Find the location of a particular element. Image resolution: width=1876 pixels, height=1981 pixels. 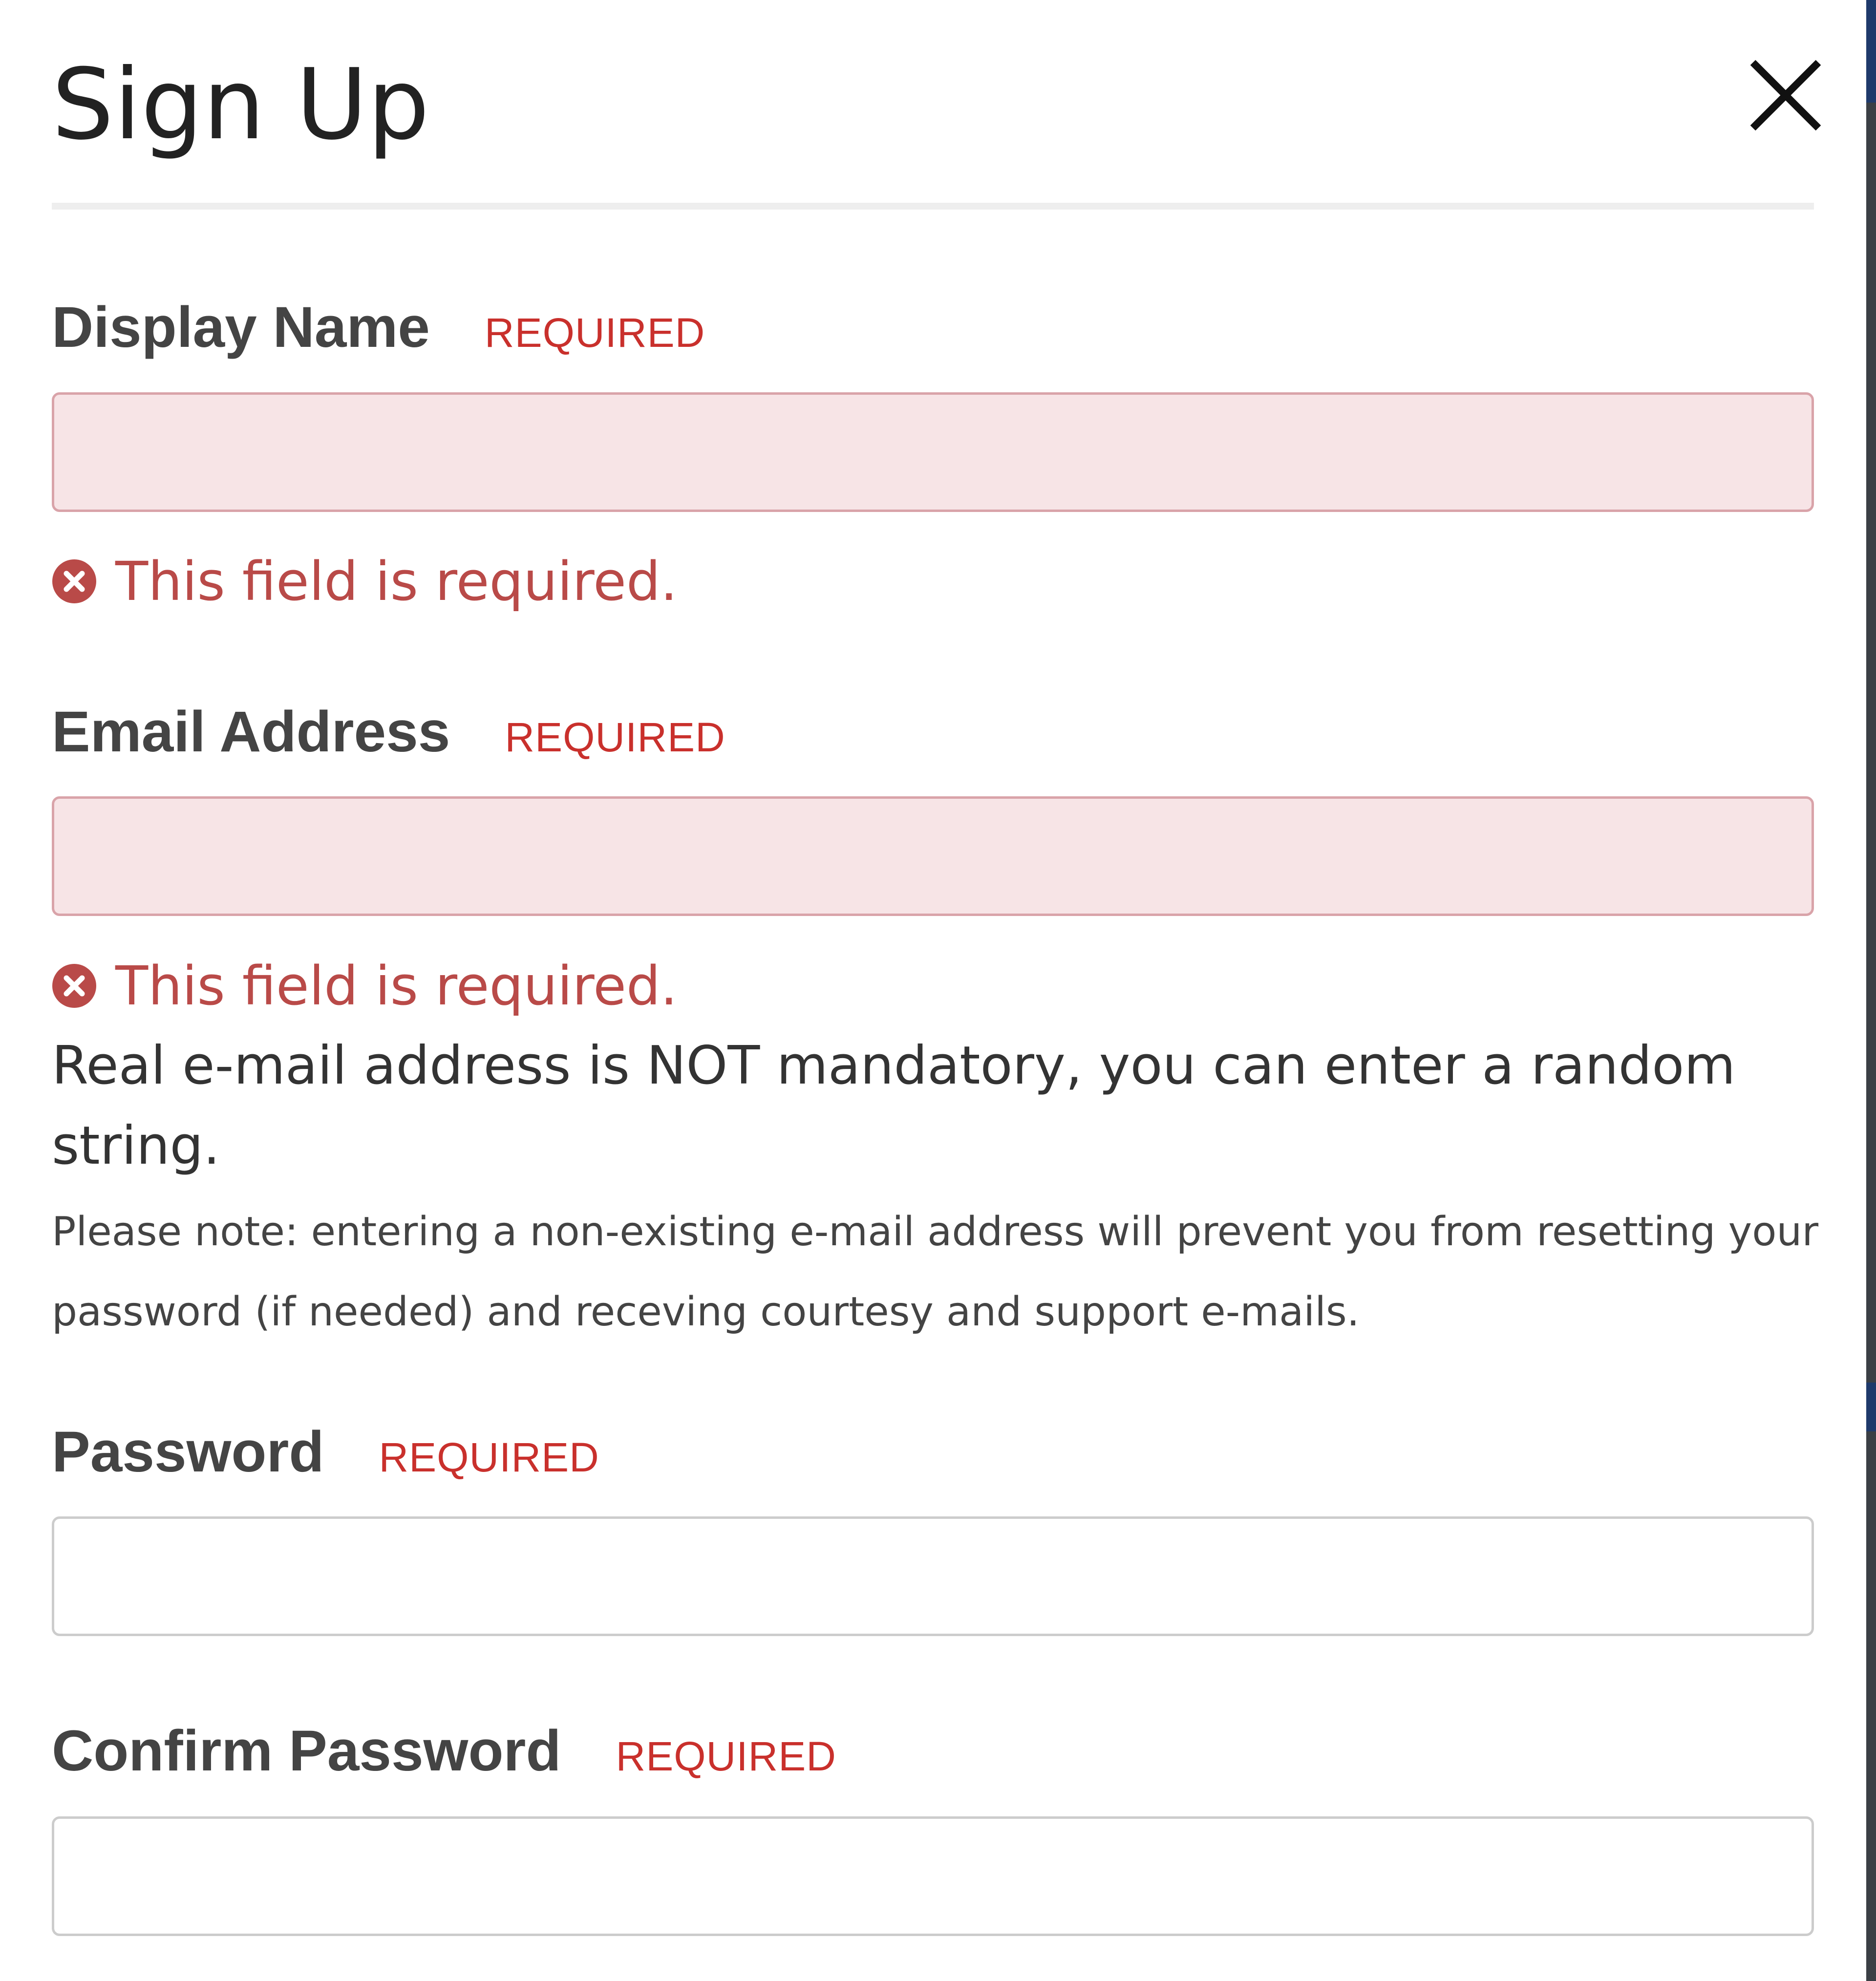

display-name-error-text: This field is required. is located at coordinates (396, 581).